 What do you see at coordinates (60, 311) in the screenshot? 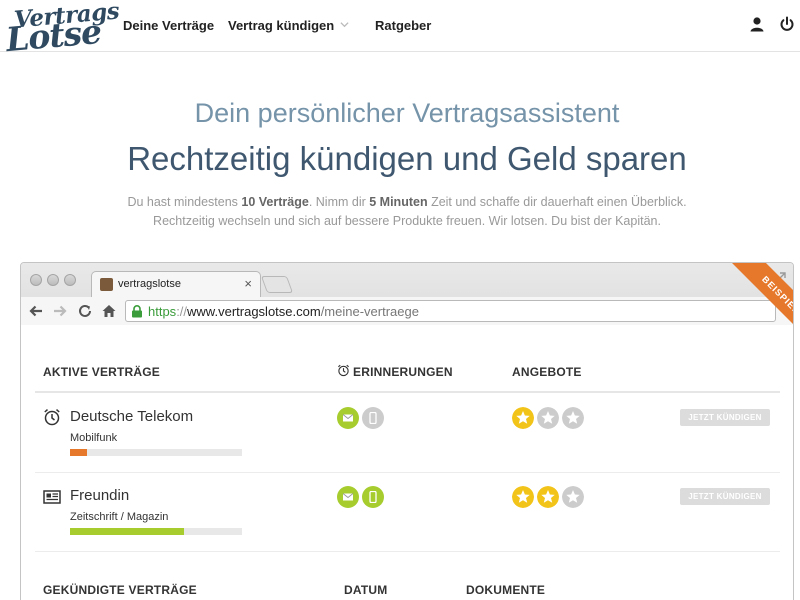
I see `forward-arrow-icon` at bounding box center [60, 311].